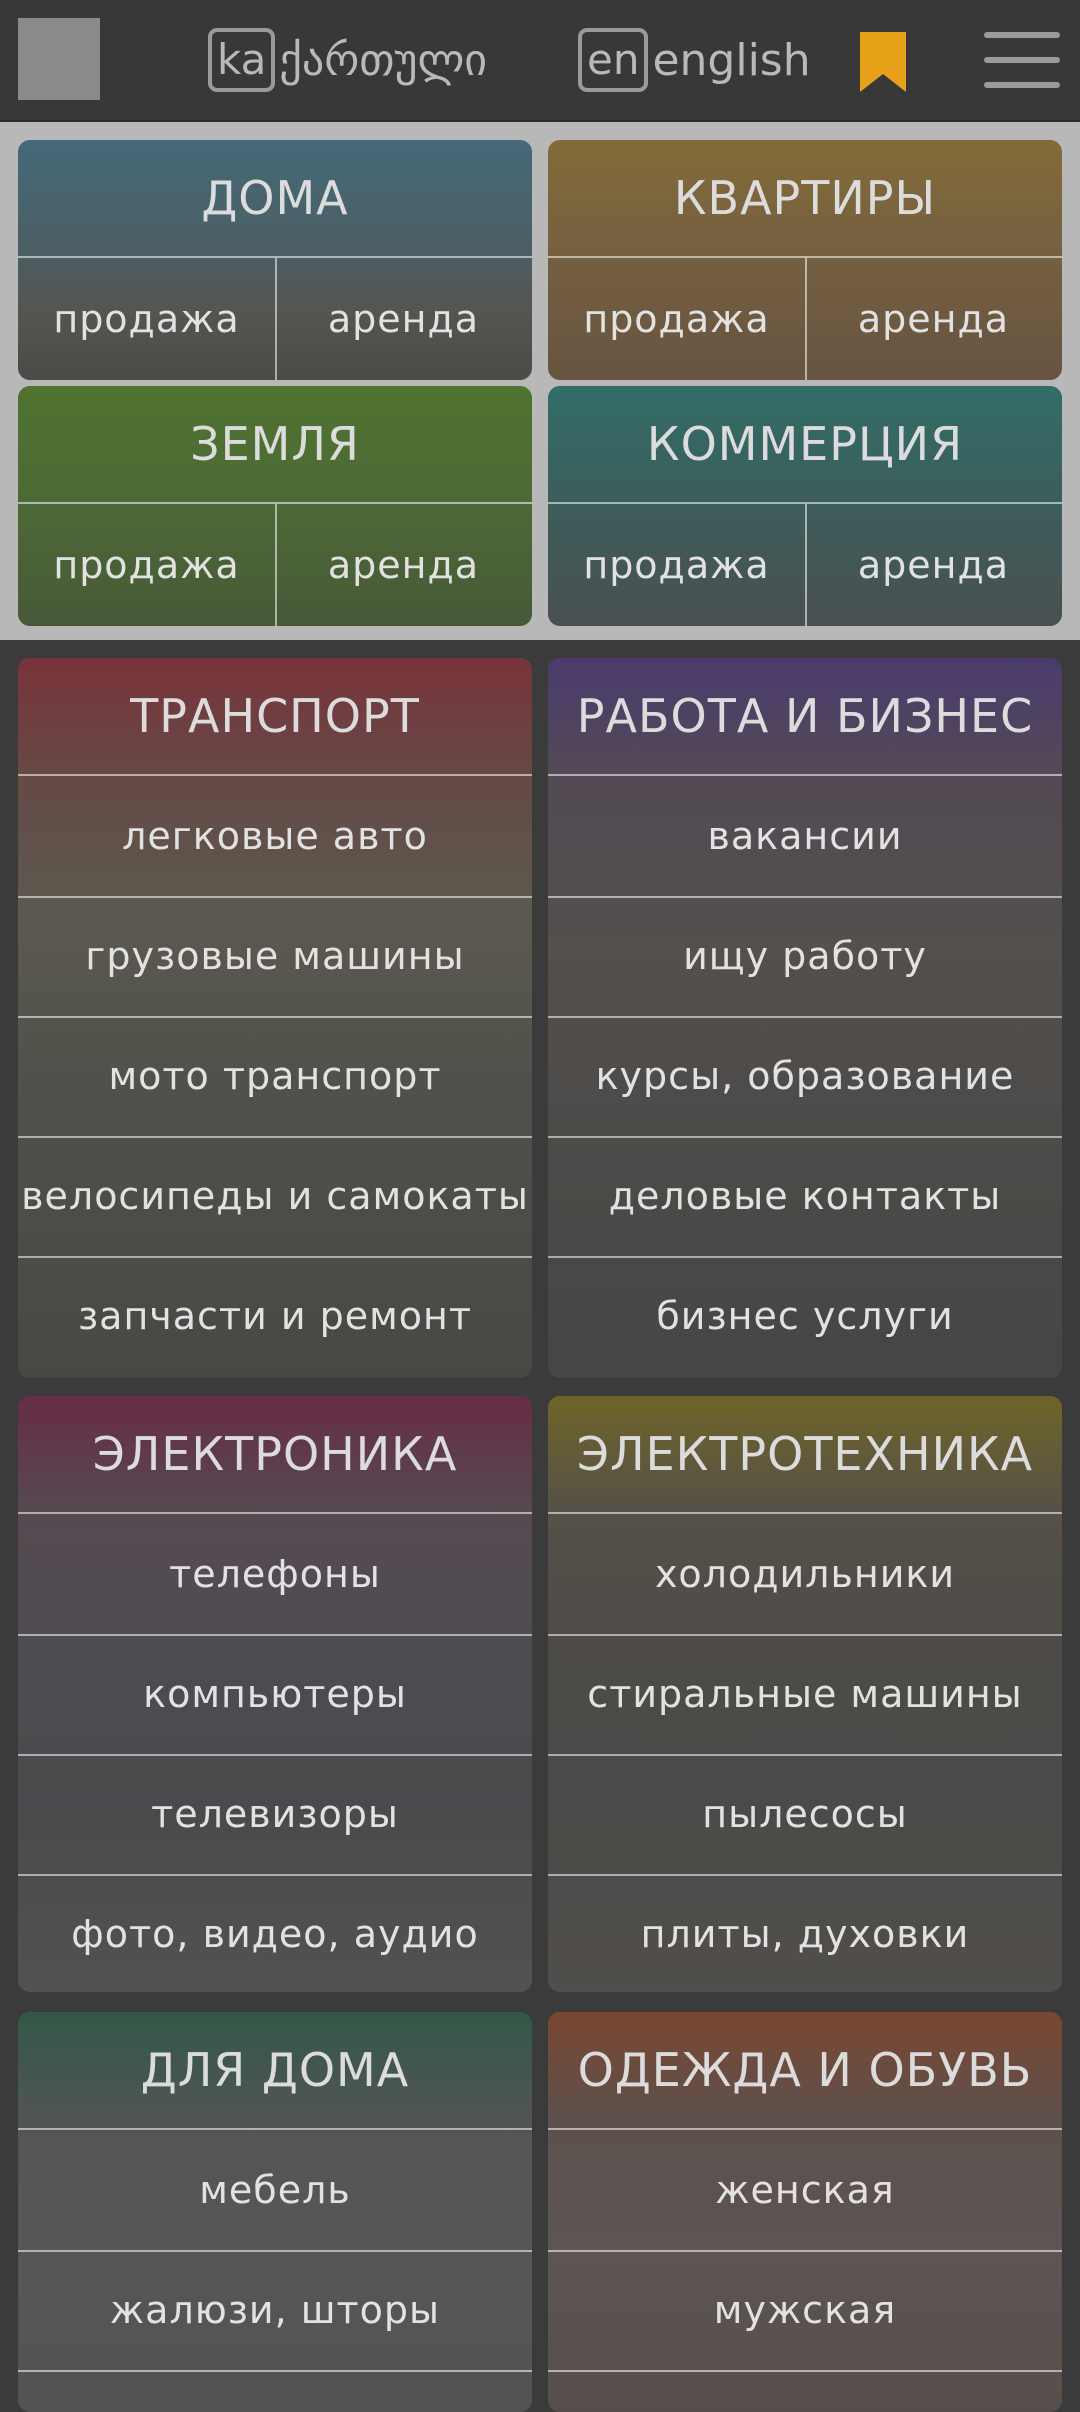 The image size is (1080, 2412). I want to click on top-bar: ka ქართული en english, so click(540, 61).